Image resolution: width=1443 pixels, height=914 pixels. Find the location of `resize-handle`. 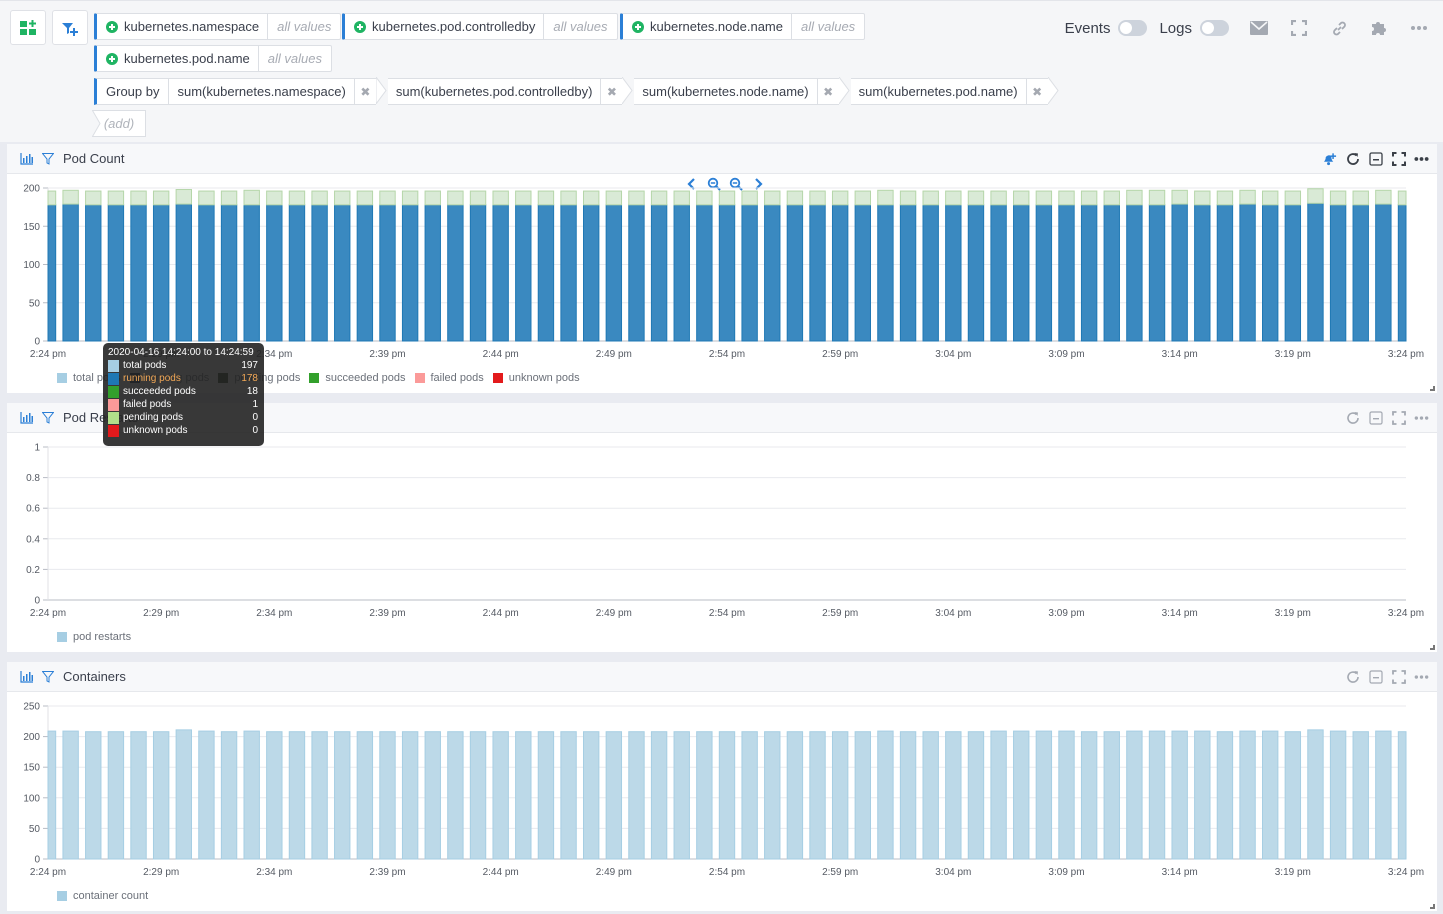

resize-handle is located at coordinates (1432, 388).